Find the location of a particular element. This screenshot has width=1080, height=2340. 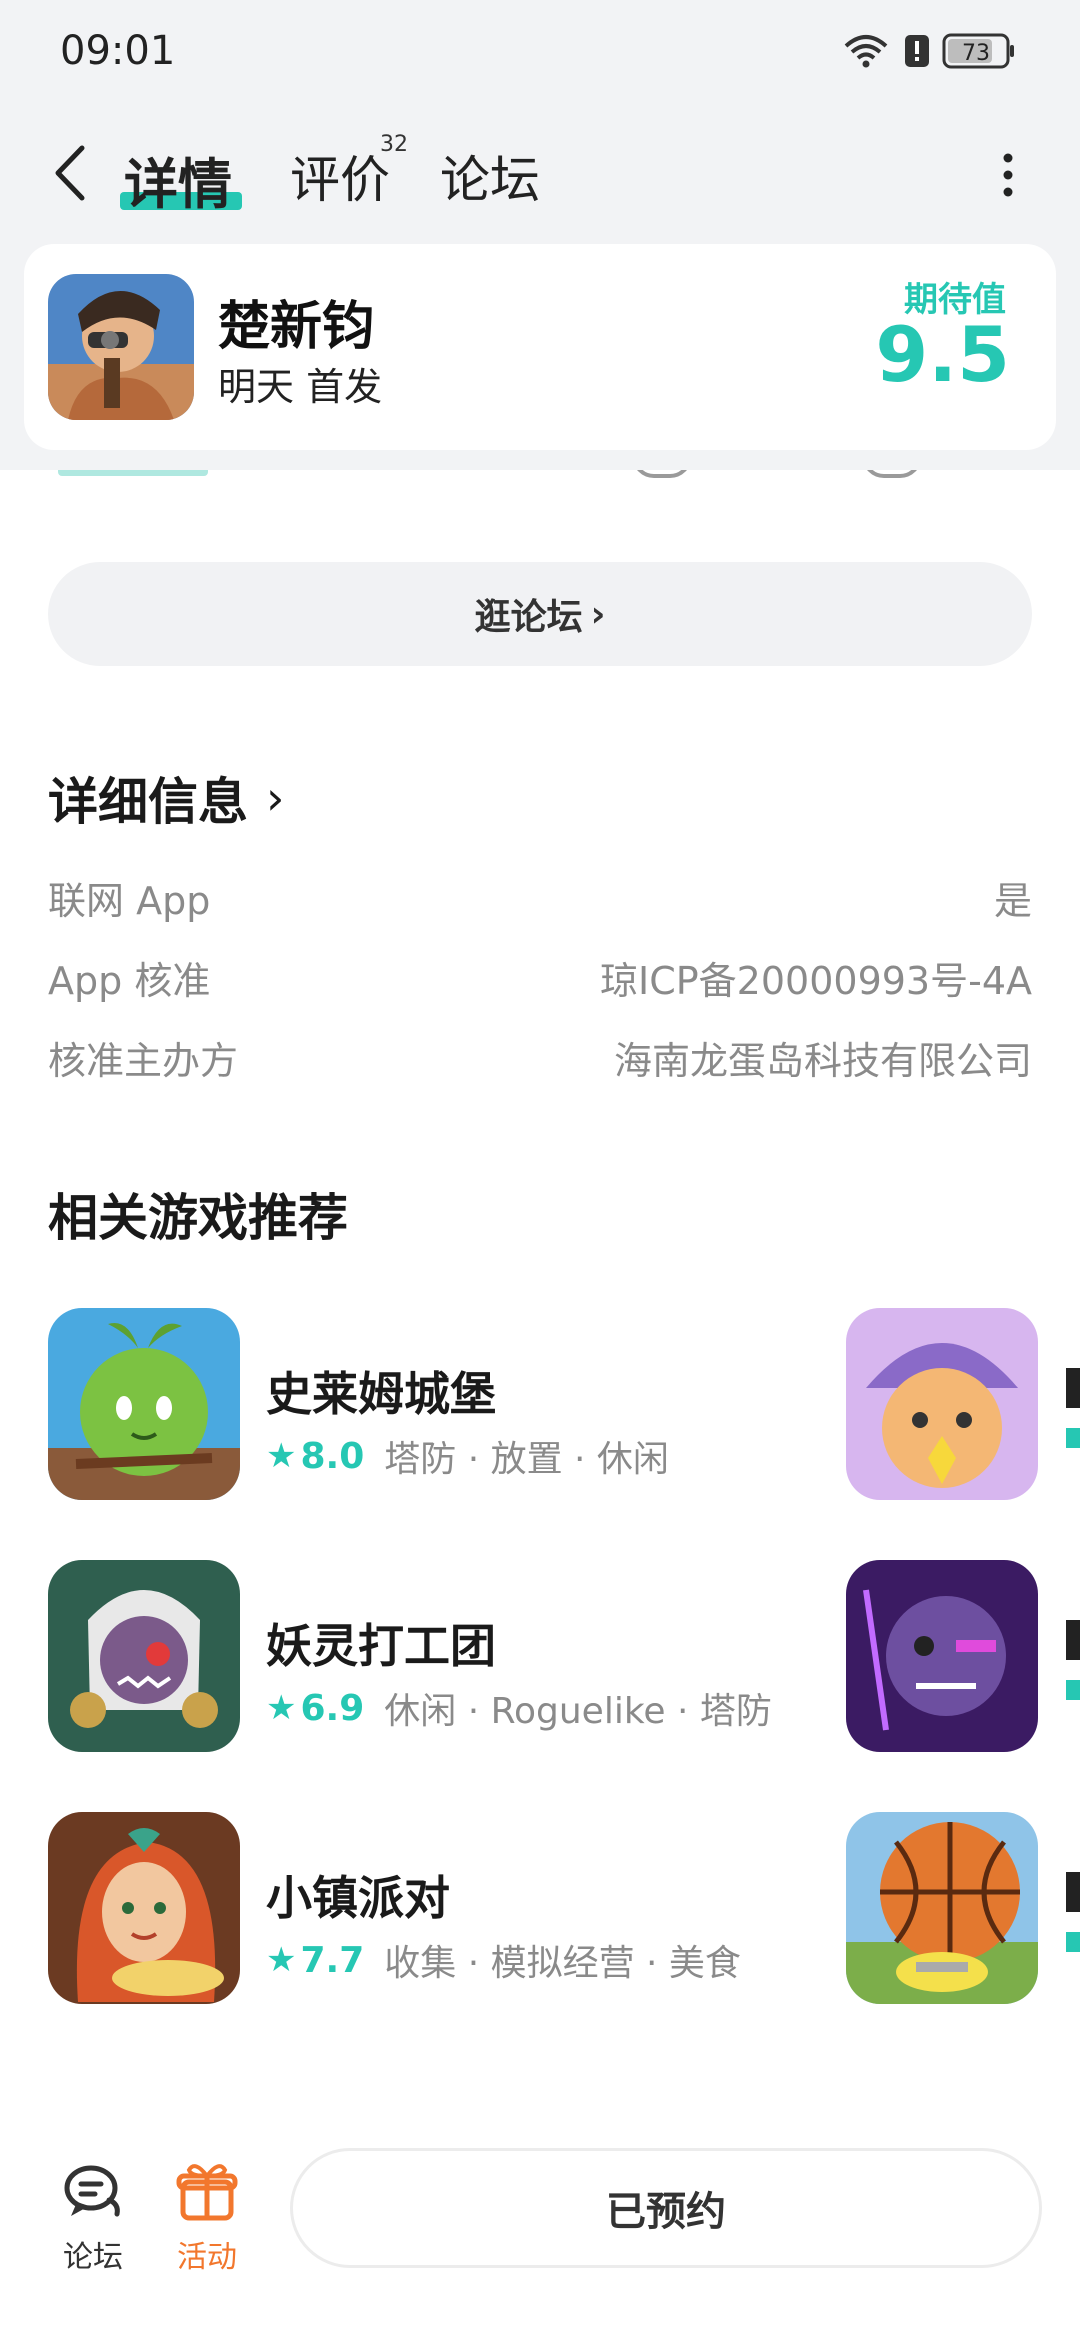

purple-alien-game-icon is located at coordinates (942, 1656).